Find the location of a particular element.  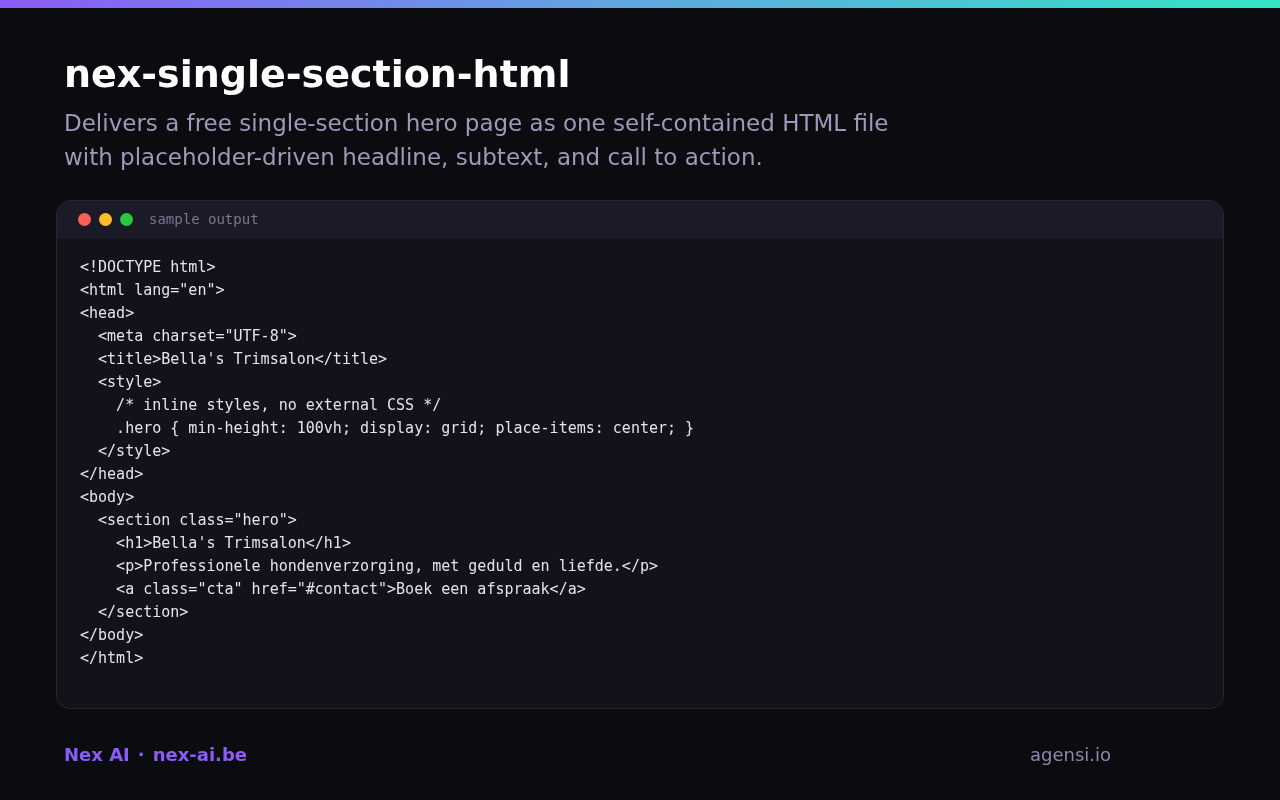

code-line: .hero { min-height: 100vh; display: grid; place-items: center; } is located at coordinates (405, 428).